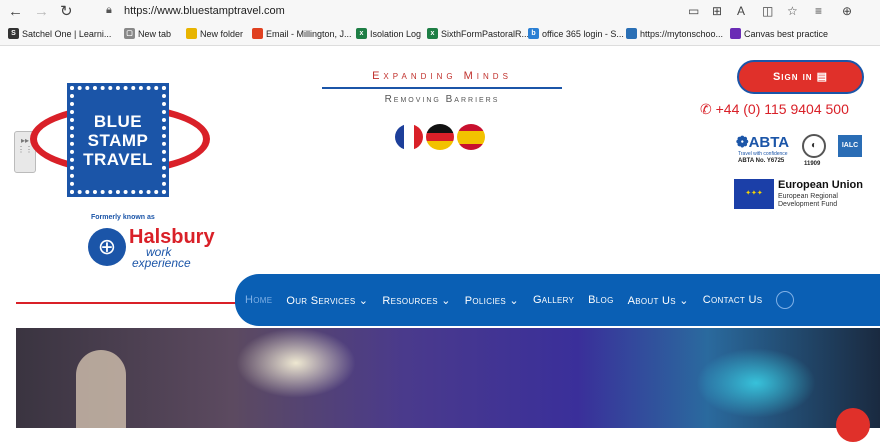  I want to click on eu-subtitle: European Regional Development Fund, so click(808, 200).